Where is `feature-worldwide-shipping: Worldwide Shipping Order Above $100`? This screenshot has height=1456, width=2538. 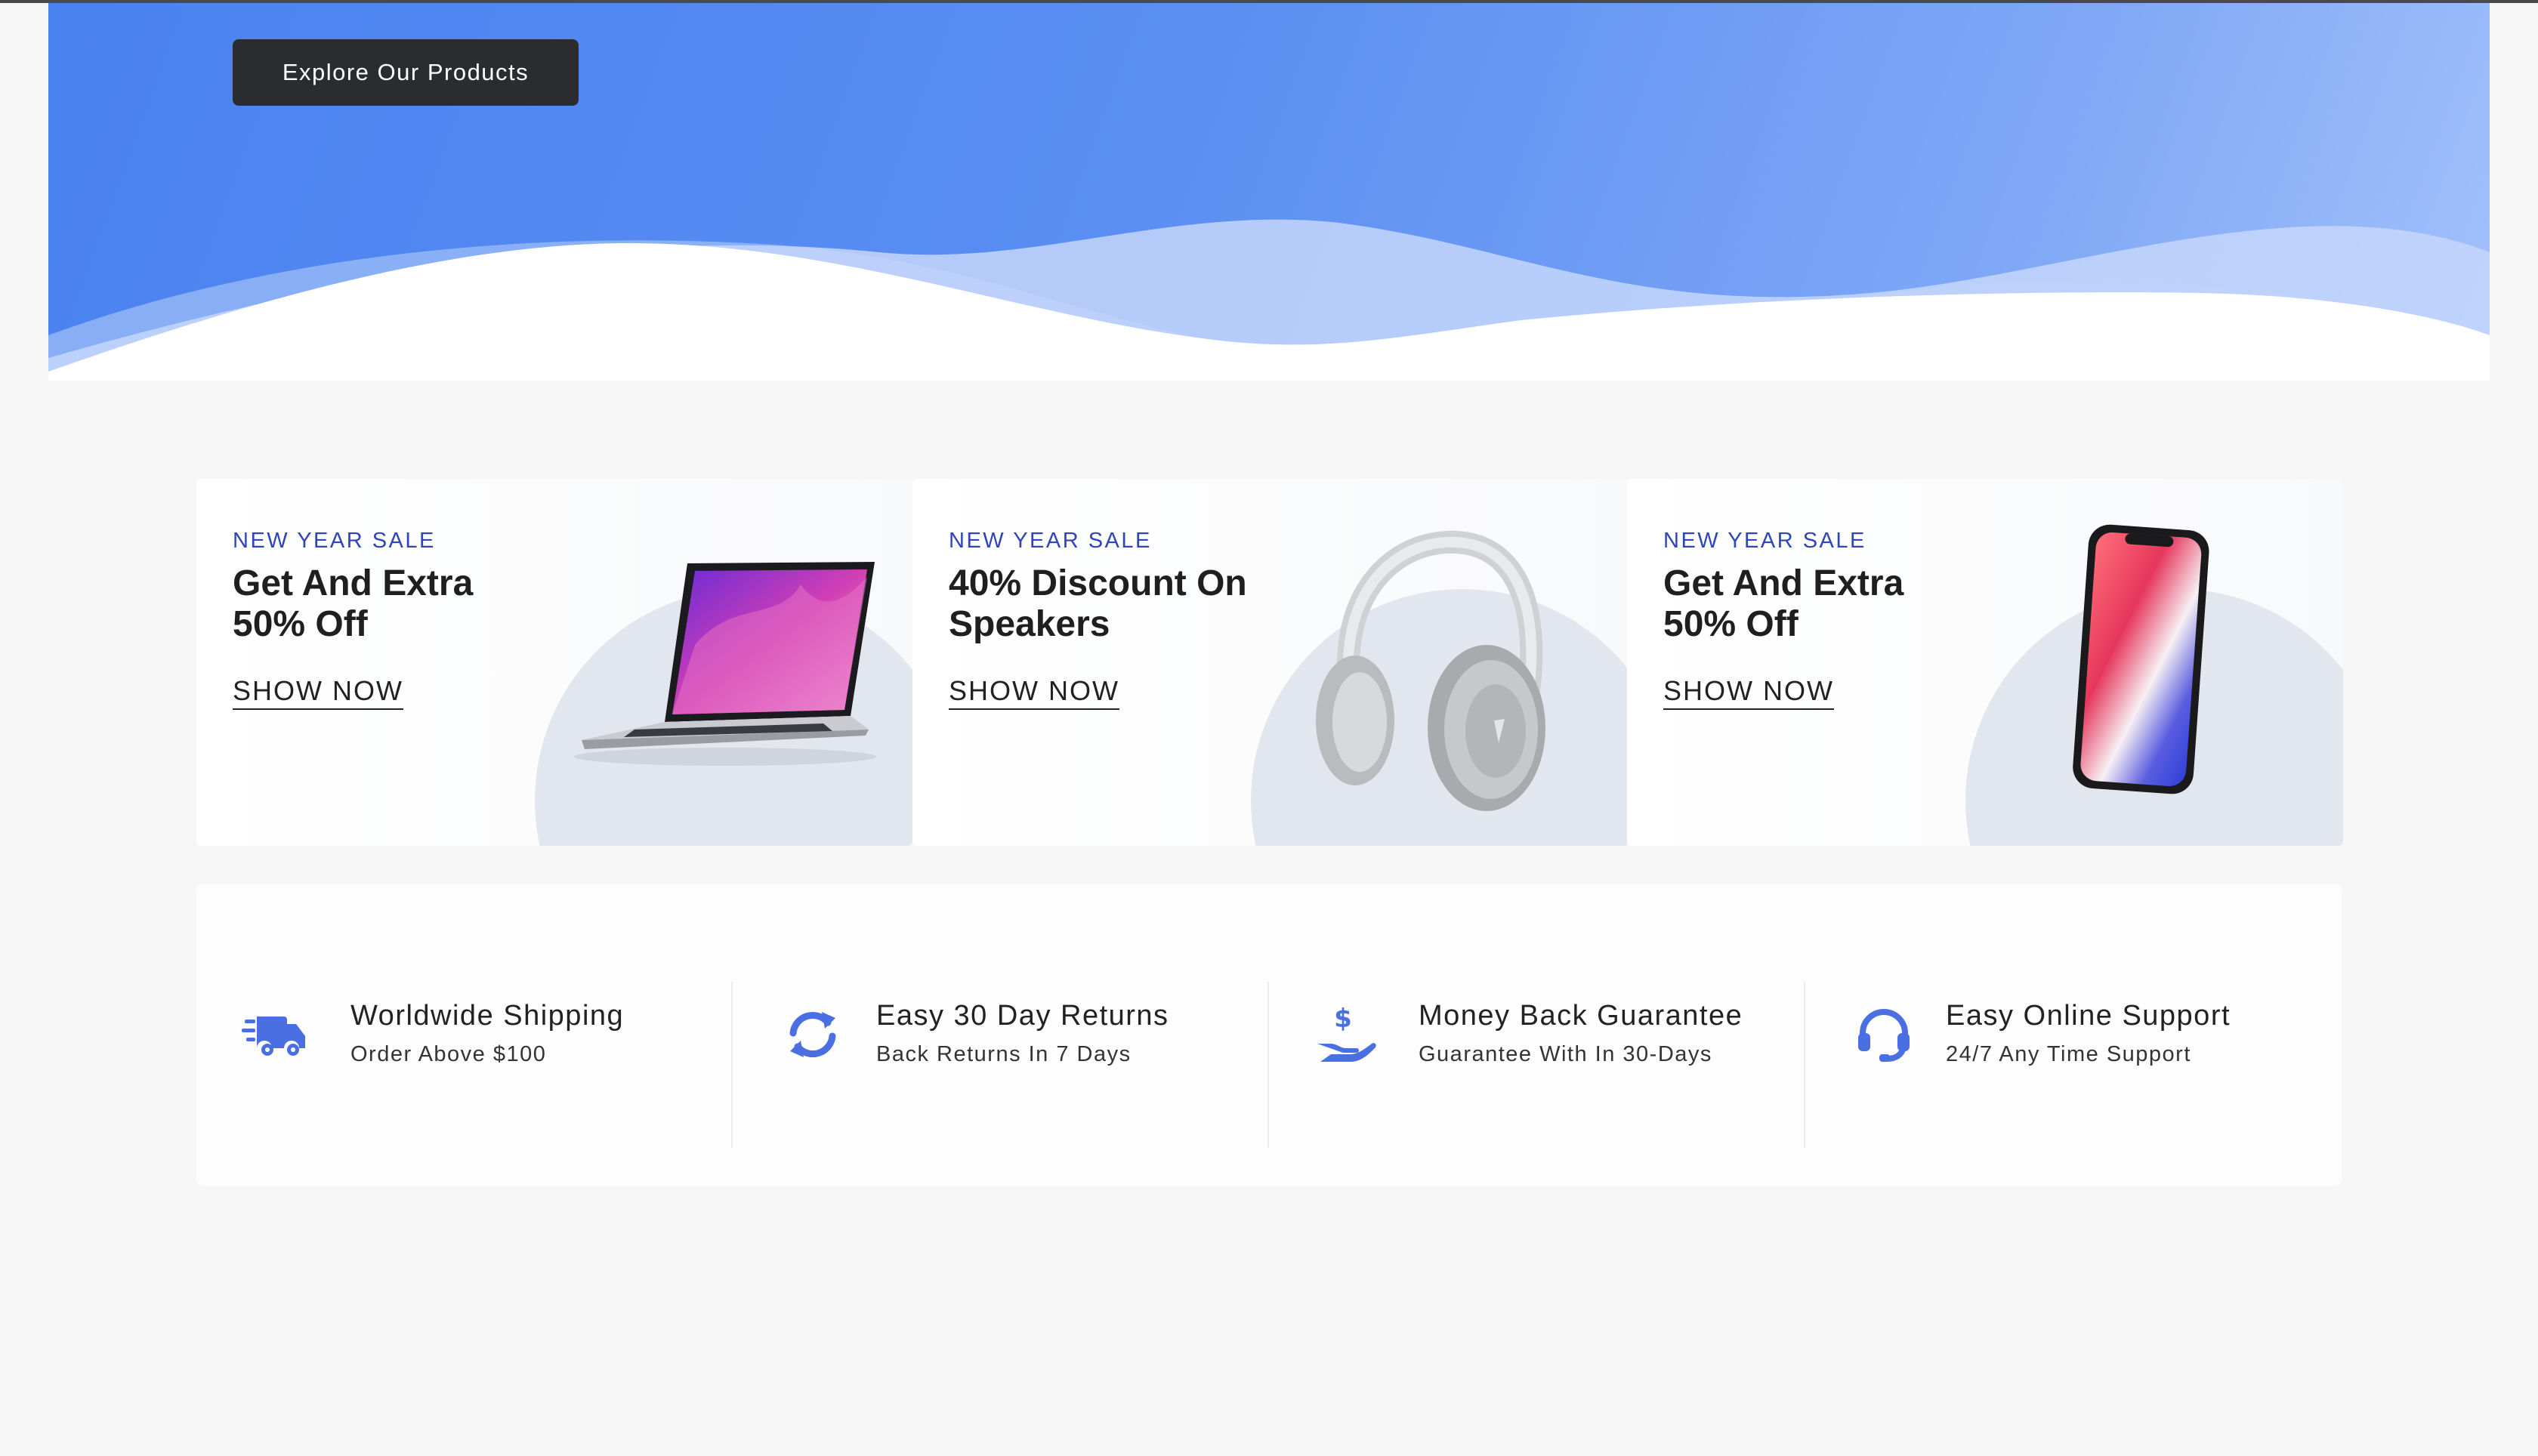 feature-worldwide-shipping: Worldwide Shipping Order Above $100 is located at coordinates (474, 1057).